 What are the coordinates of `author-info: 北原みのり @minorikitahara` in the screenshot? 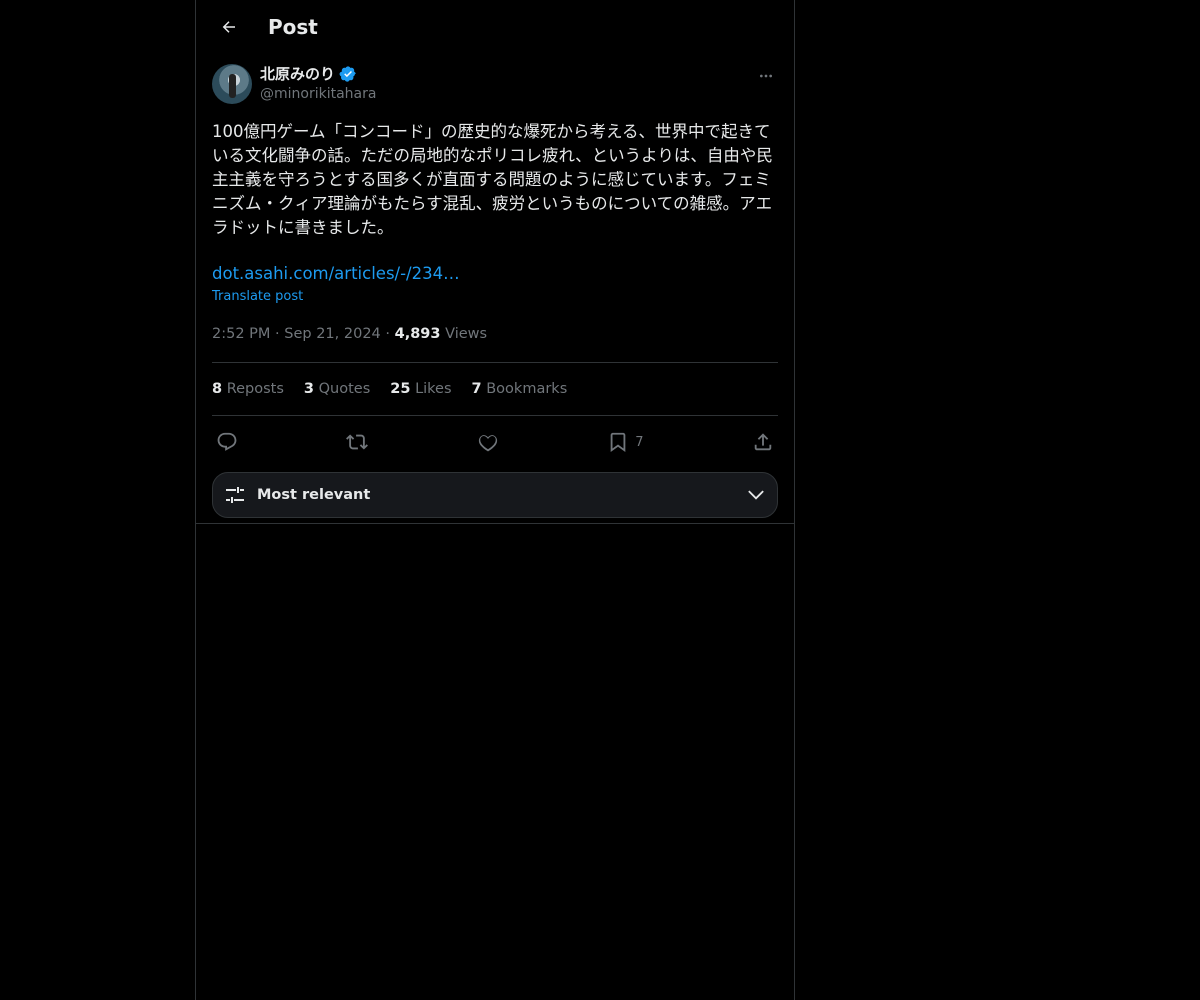 It's located at (318, 84).